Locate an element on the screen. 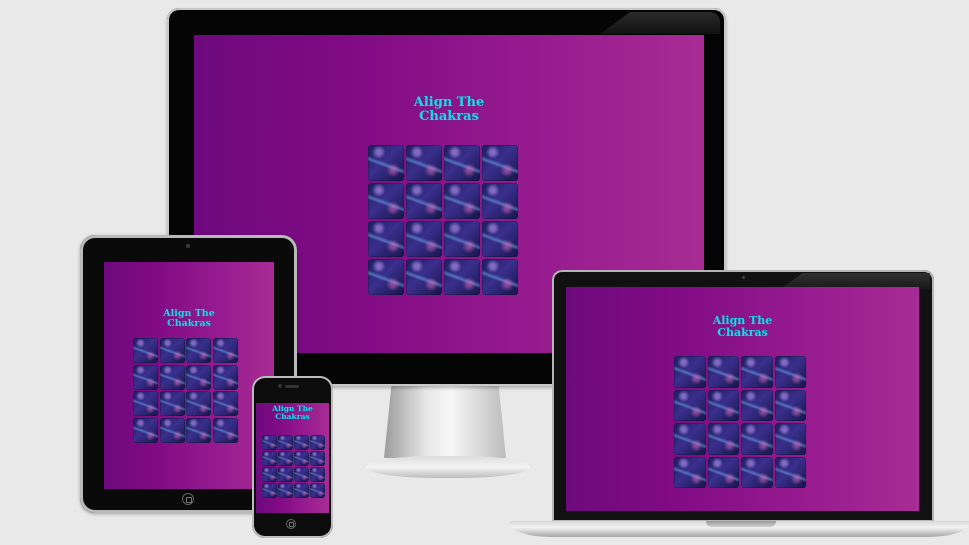 The width and height of the screenshot is (969, 545). phone-screen: Align The Chakras is located at coordinates (292, 458).